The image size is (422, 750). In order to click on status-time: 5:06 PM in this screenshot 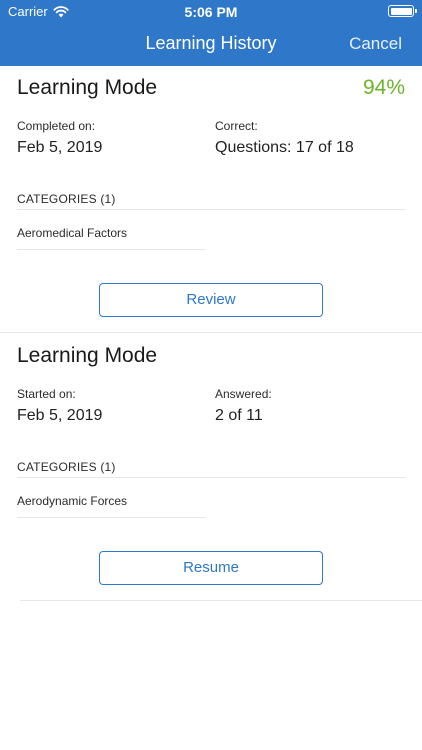, I will do `click(211, 12)`.